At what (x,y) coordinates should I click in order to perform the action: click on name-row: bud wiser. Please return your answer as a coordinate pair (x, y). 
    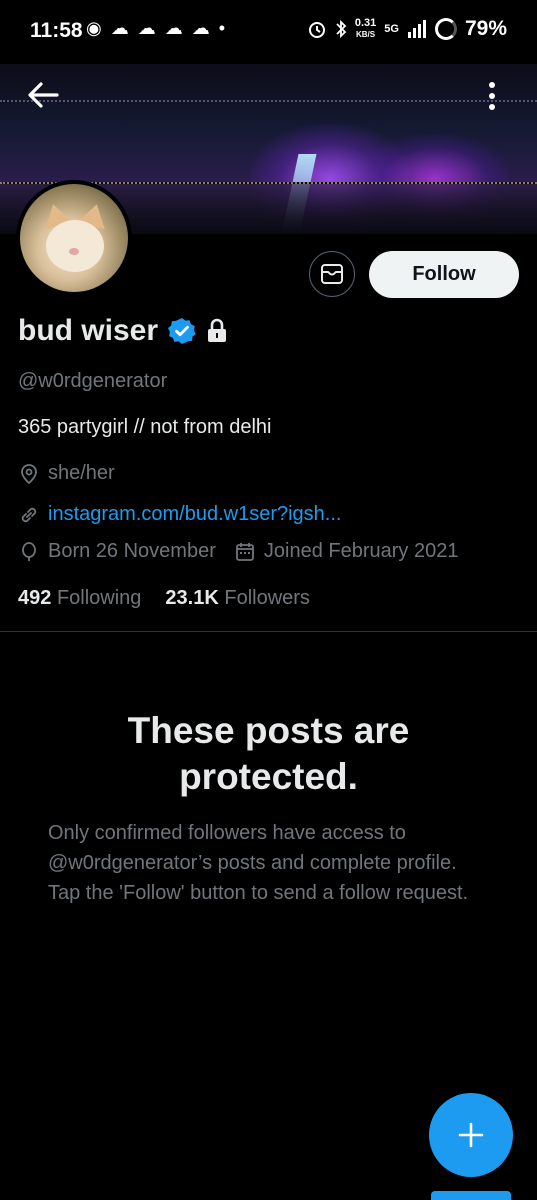
    Looking at the image, I should click on (123, 331).